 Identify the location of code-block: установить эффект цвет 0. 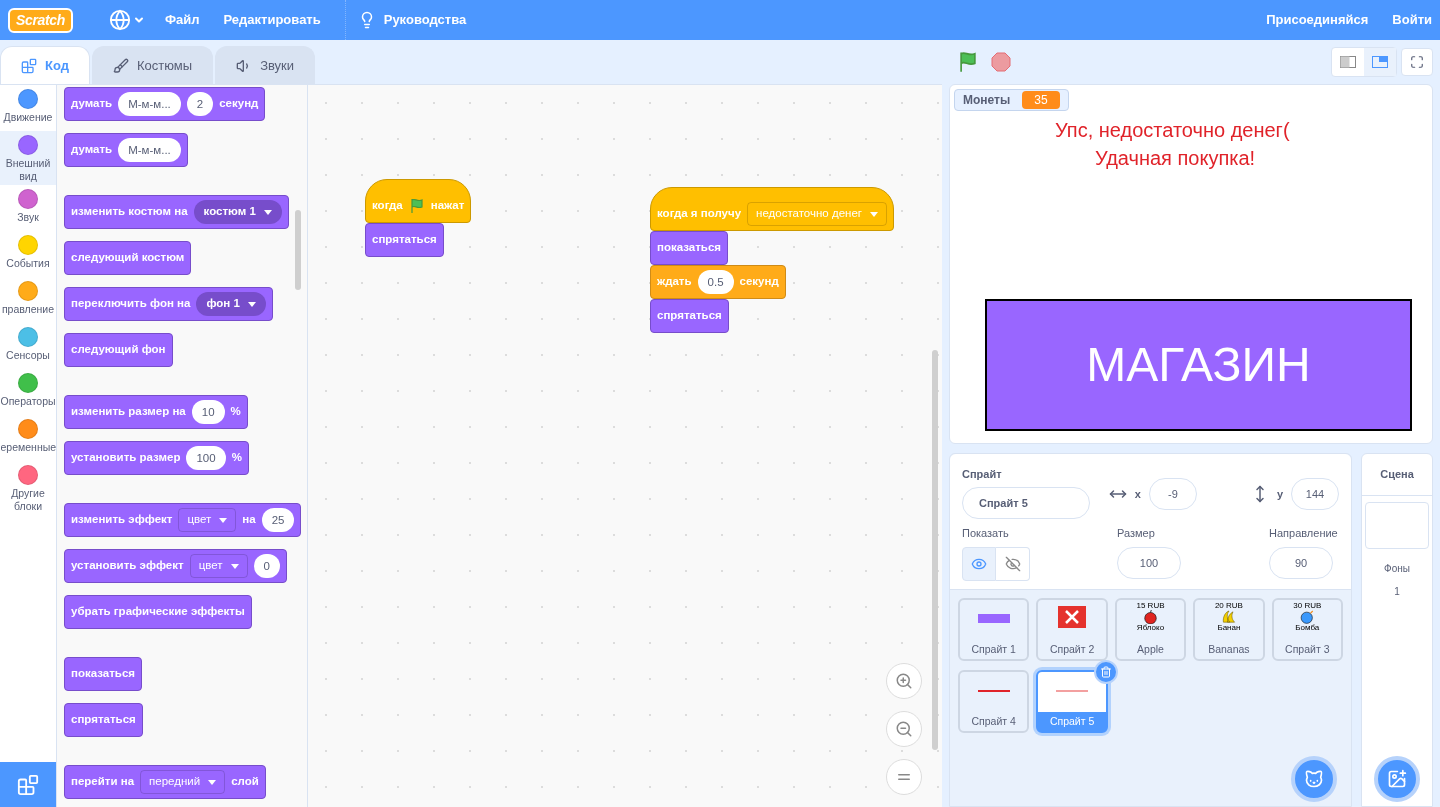
(175, 566).